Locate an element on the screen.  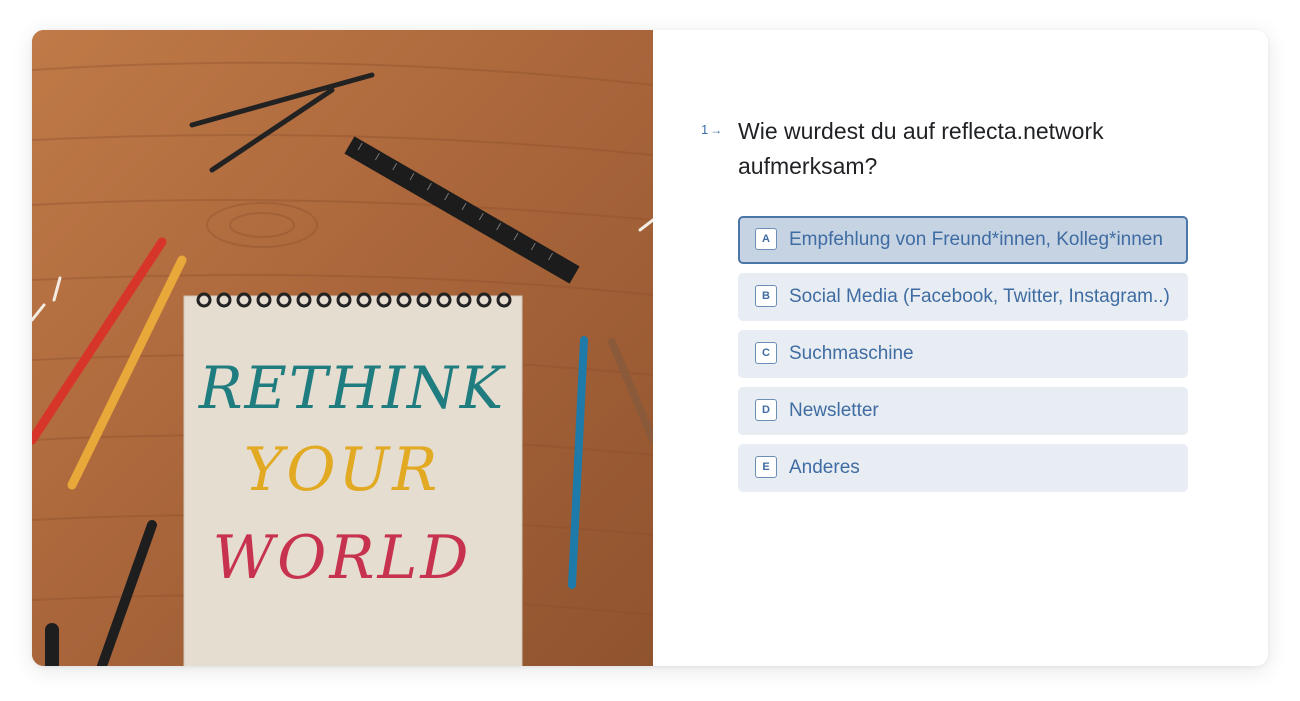
choice-d: D Newsletter is located at coordinates (963, 411).